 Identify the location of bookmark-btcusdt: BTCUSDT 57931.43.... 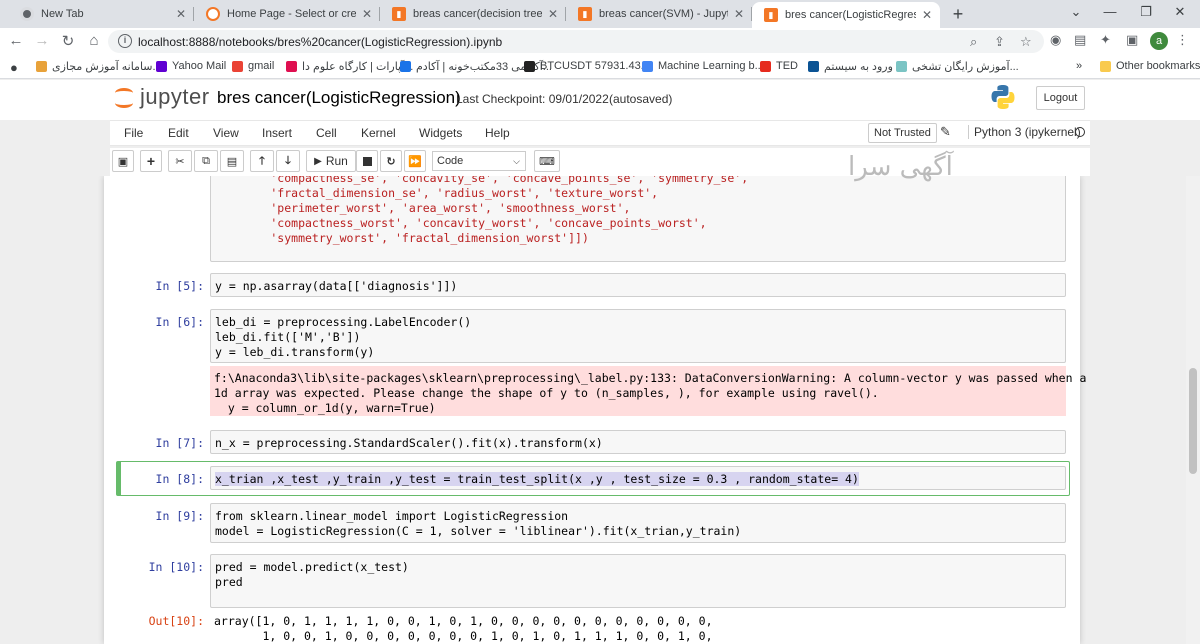
(587, 66).